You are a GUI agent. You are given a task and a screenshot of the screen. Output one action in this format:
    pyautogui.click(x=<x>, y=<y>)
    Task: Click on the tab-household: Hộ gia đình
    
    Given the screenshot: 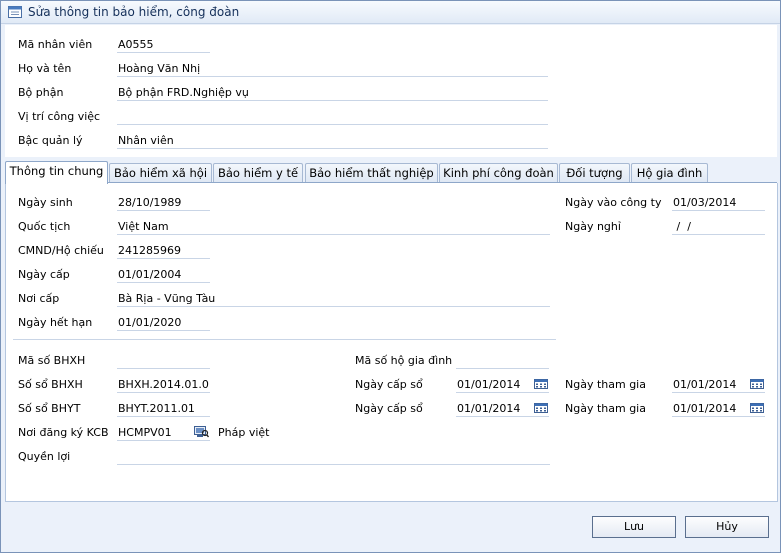 What is the action you would take?
    pyautogui.click(x=669, y=172)
    